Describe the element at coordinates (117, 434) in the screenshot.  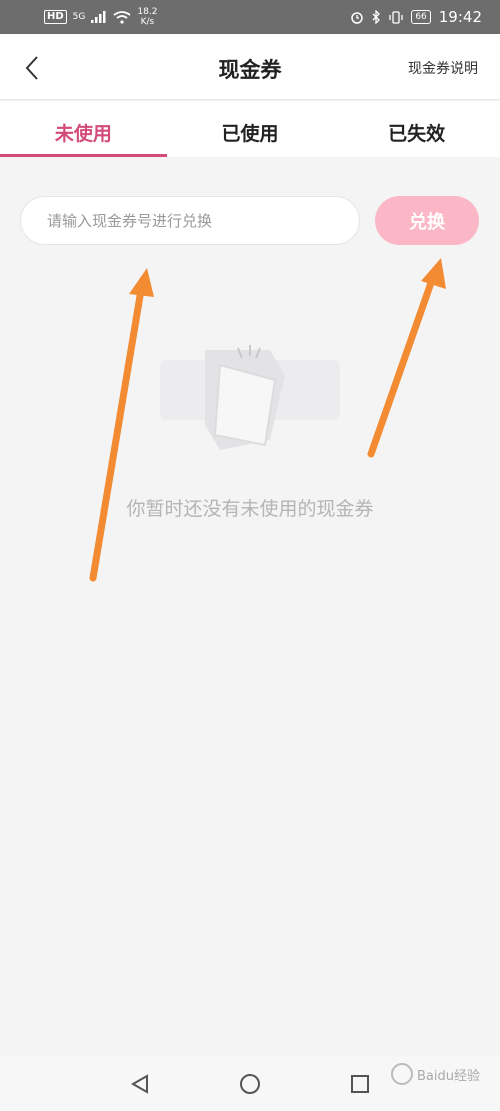
I see `arrow-to-input` at that location.